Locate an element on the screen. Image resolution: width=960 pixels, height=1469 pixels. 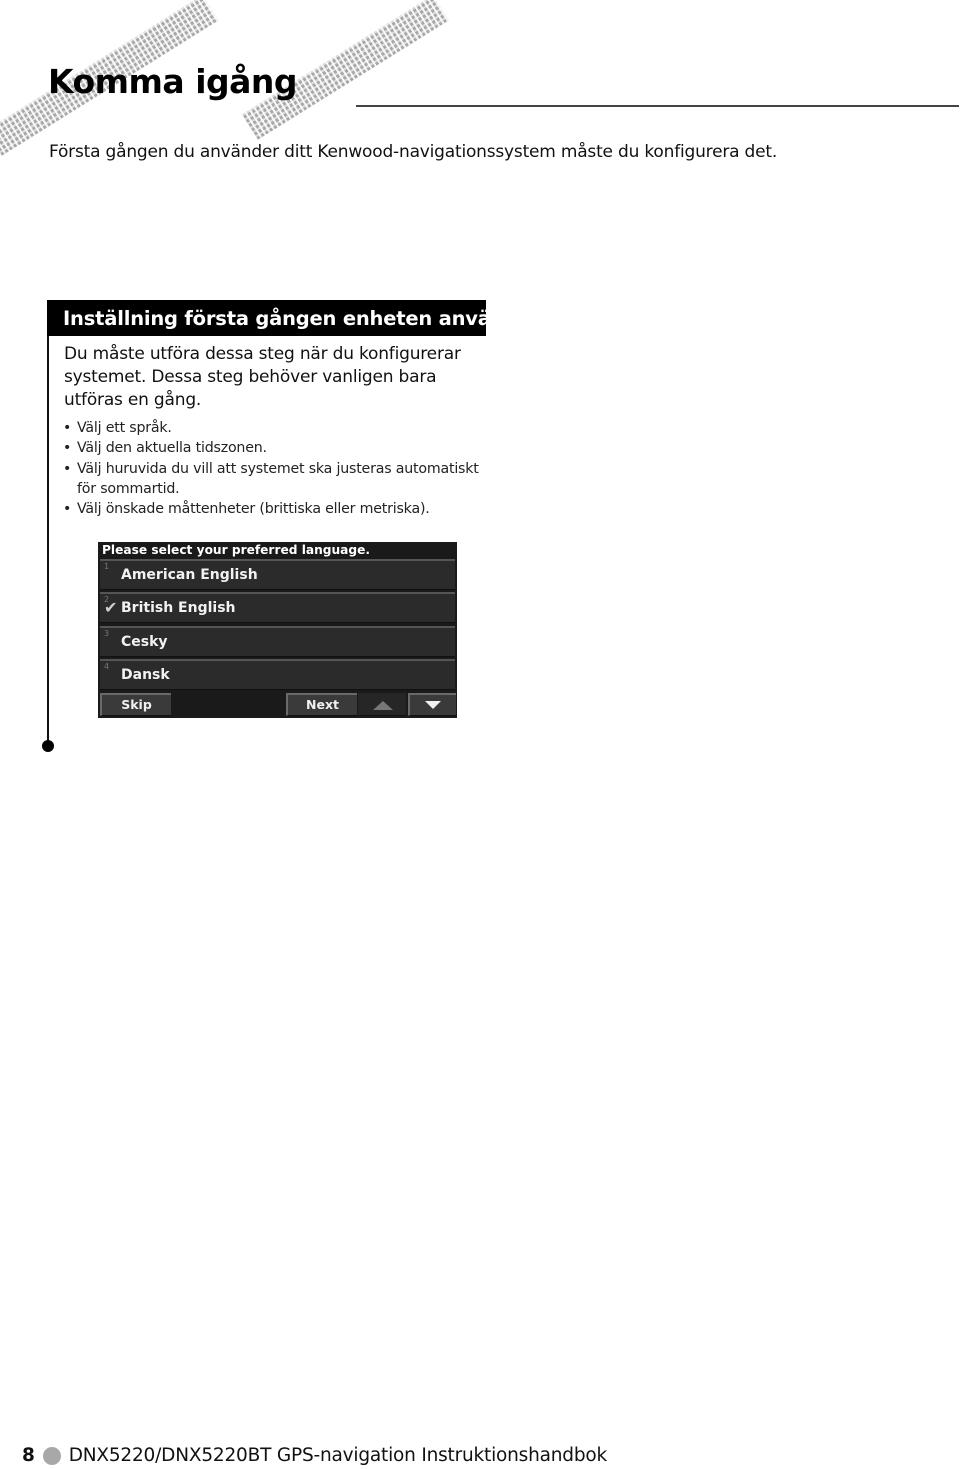
arrow-up-icon is located at coordinates (383, 705).